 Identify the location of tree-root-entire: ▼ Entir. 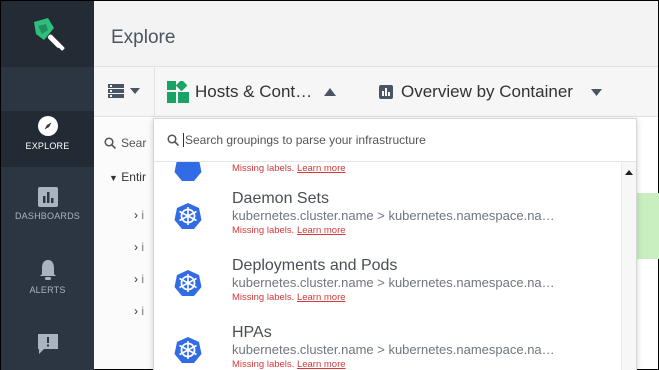
(127, 177).